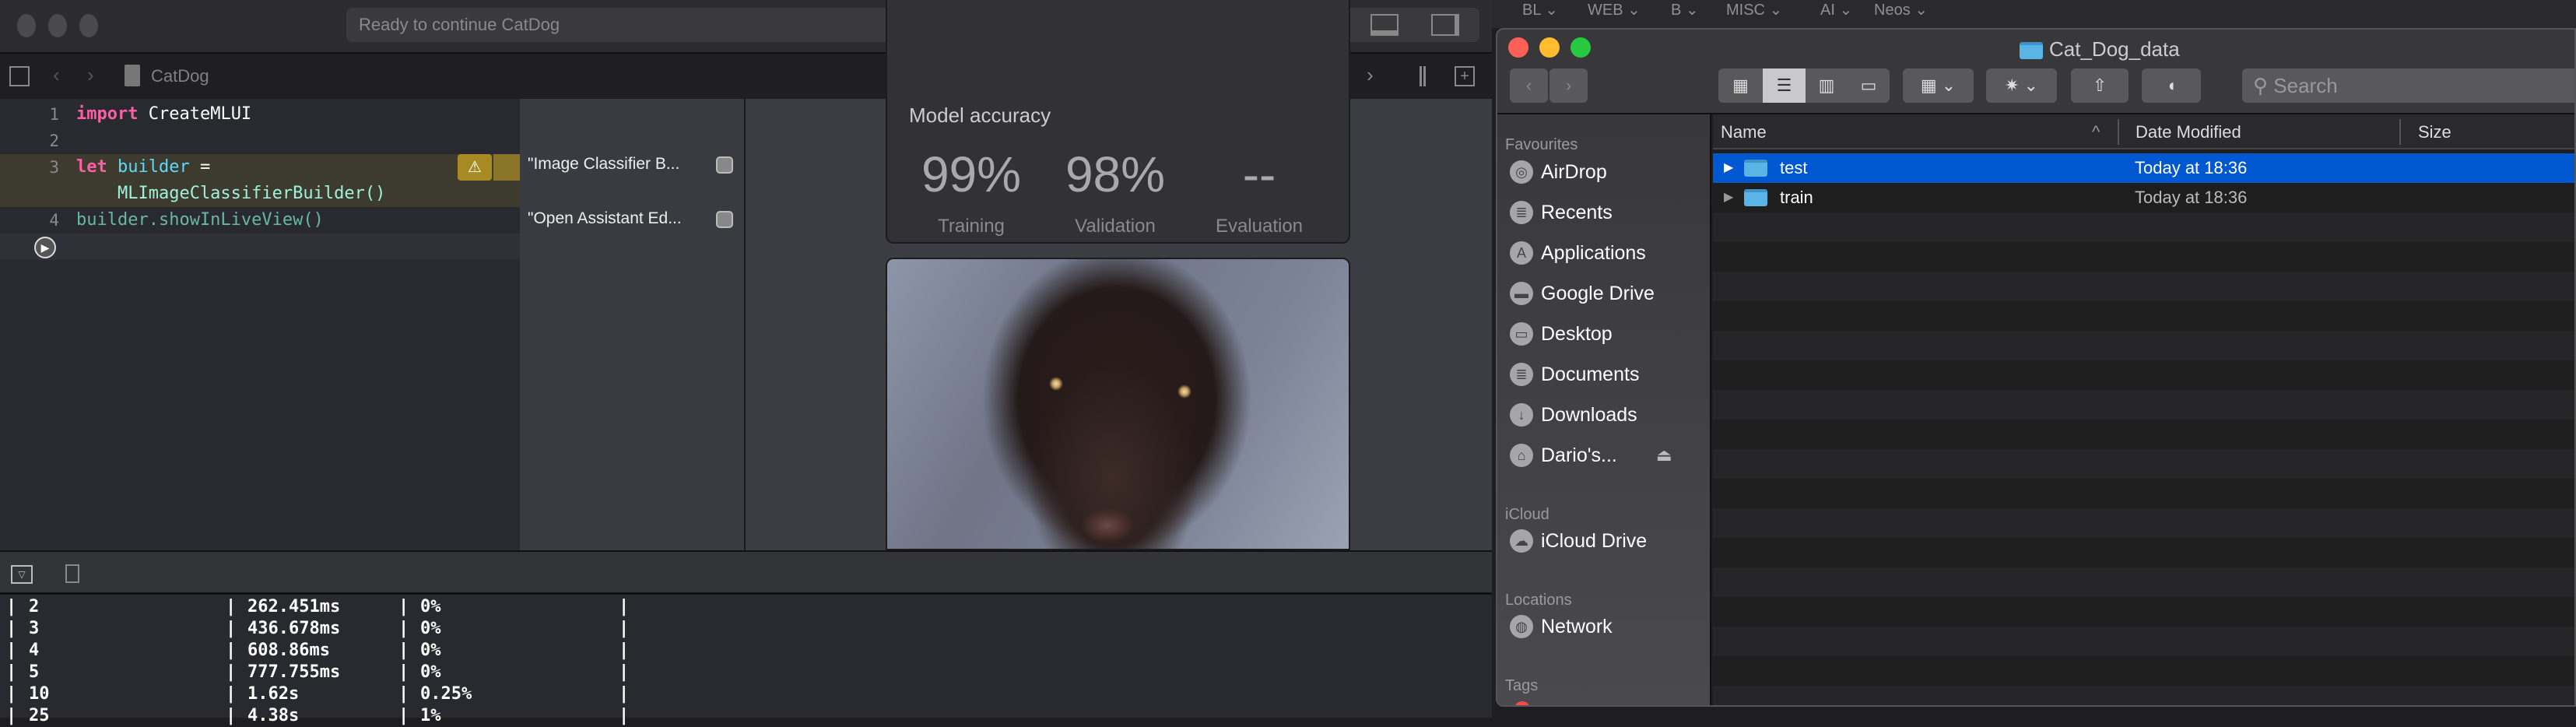 This screenshot has height=727, width=2576. What do you see at coordinates (1562, 213) in the screenshot?
I see `sidebar-item: ≣ Recents` at bounding box center [1562, 213].